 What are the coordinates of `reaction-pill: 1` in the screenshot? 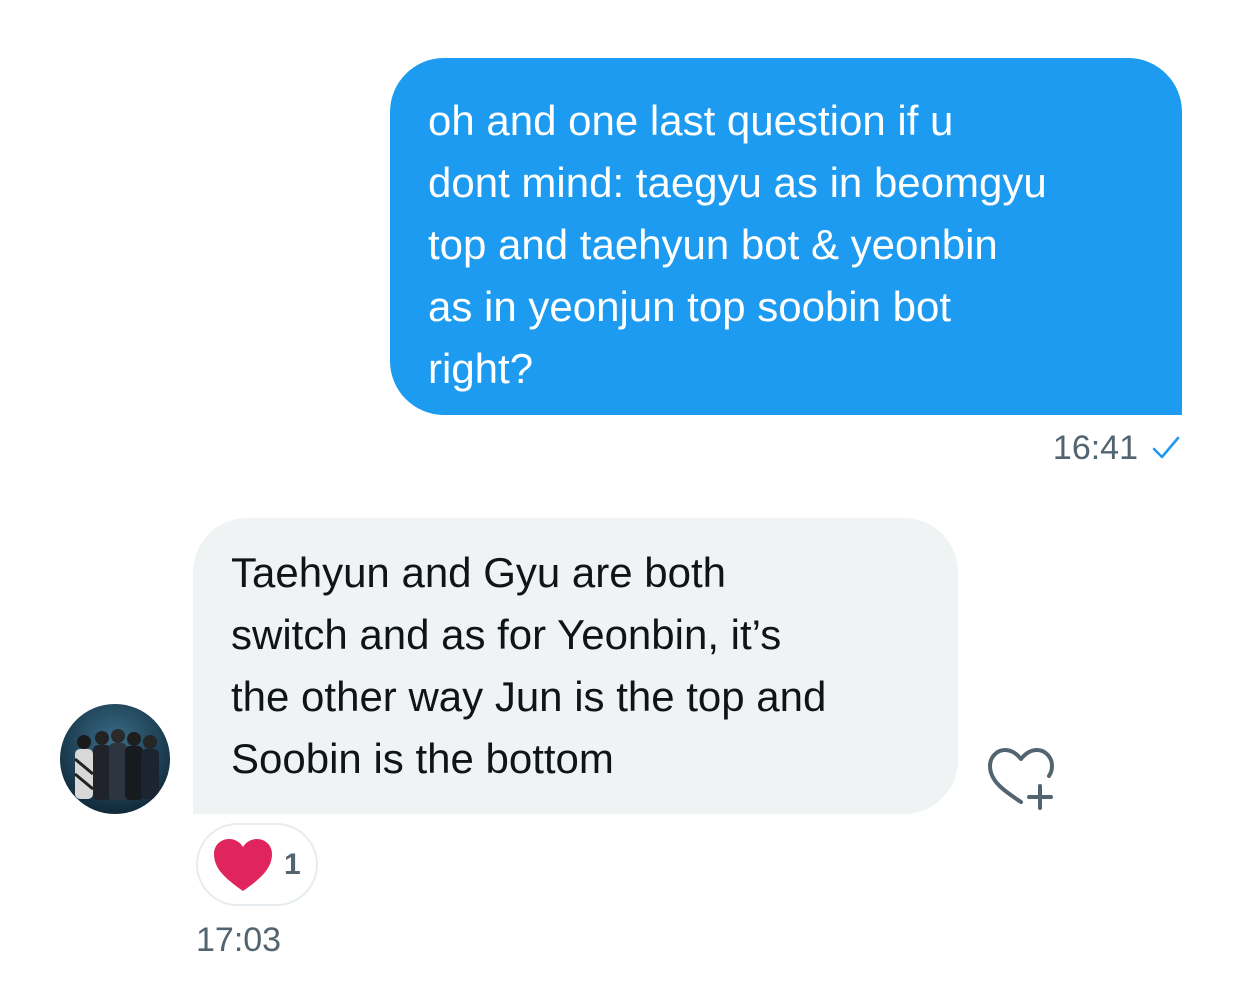 It's located at (257, 864).